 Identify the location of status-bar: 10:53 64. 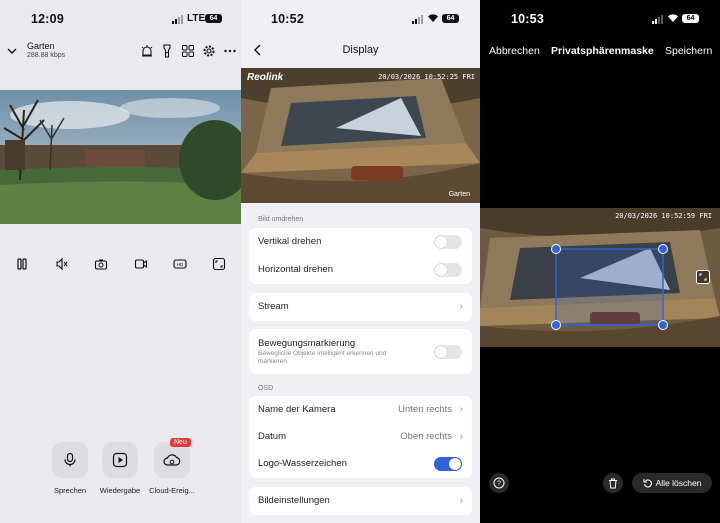
(600, 19).